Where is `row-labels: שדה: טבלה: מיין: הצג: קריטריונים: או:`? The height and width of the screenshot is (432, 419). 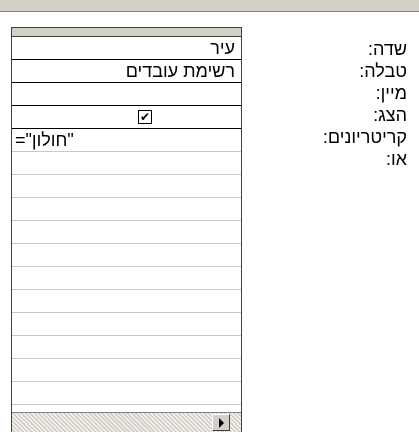
row-labels: שדה: טבלה: מיין: הצג: קריטריונים: או: is located at coordinates (332, 104).